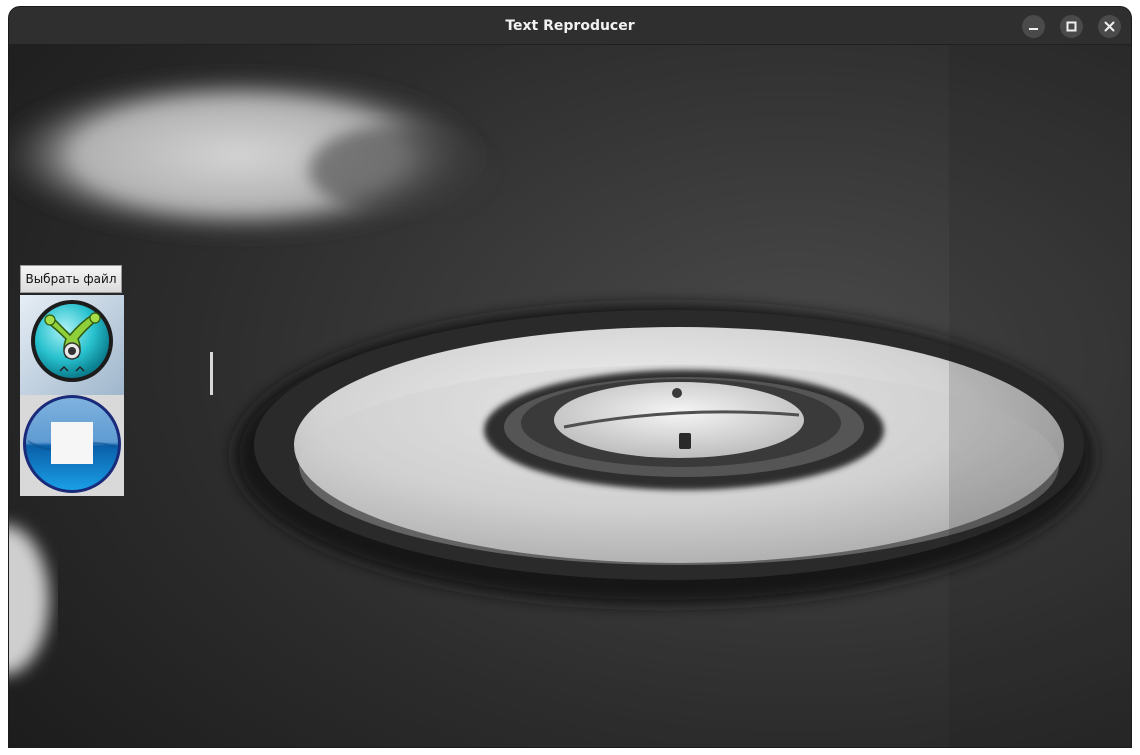  What do you see at coordinates (71, 279) in the screenshot?
I see `choose-file-button: Выбрать файл` at bounding box center [71, 279].